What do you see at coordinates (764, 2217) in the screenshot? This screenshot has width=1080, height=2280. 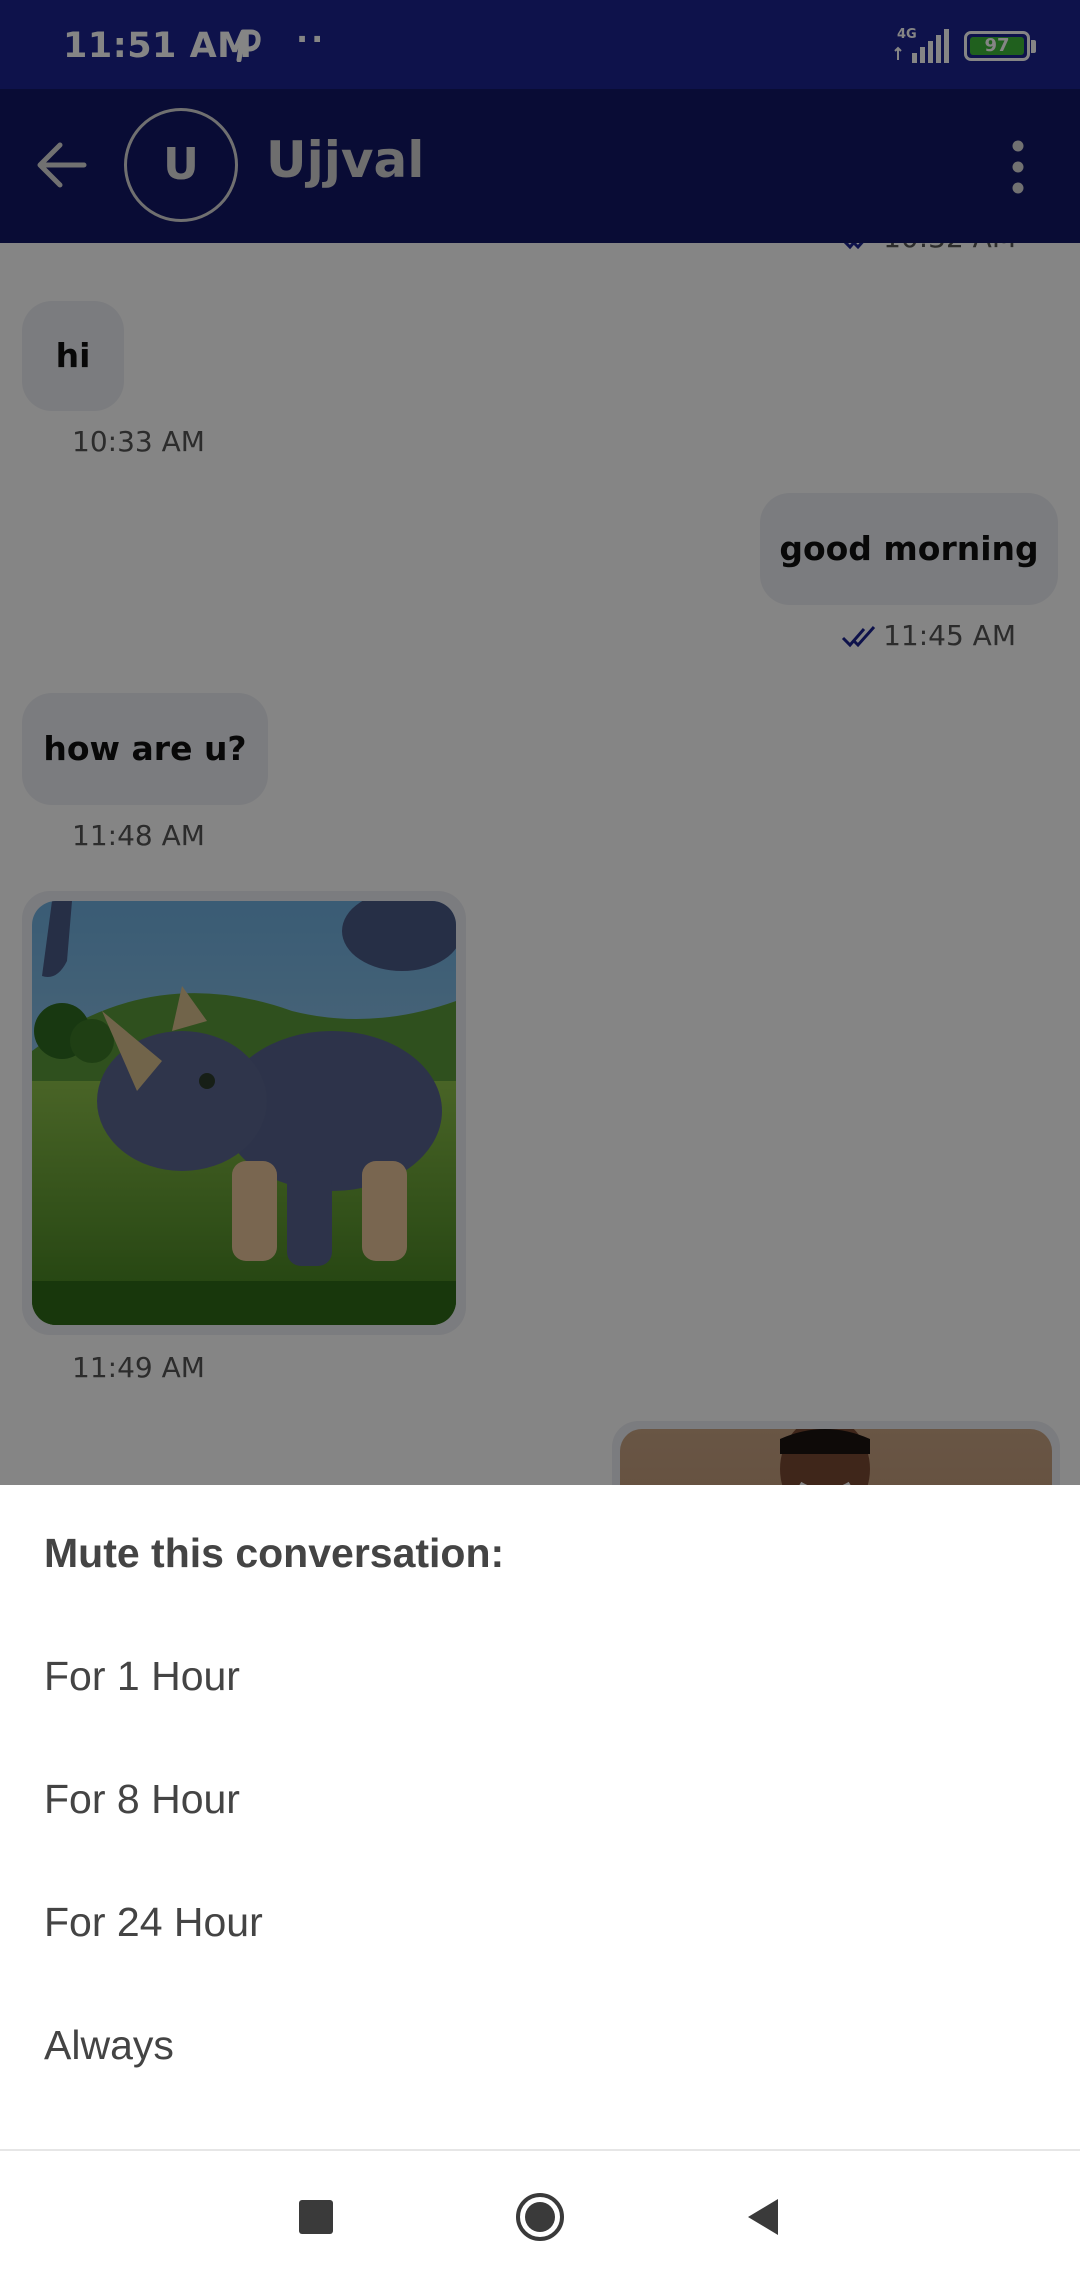 I see `back-triangle-icon` at bounding box center [764, 2217].